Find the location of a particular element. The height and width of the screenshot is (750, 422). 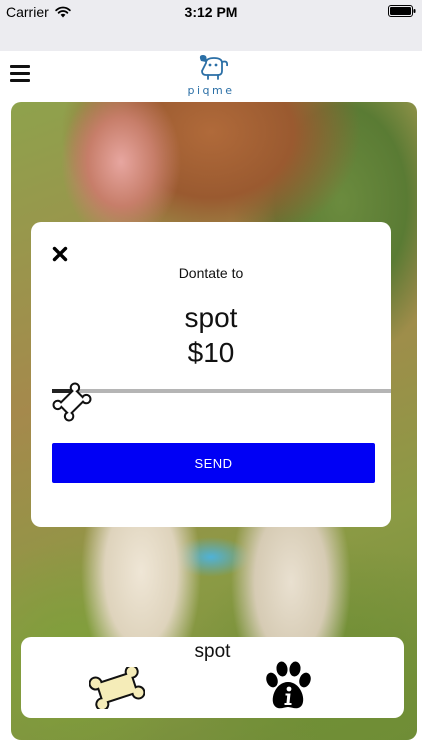

pet-card-name: spot is located at coordinates (212, 651).